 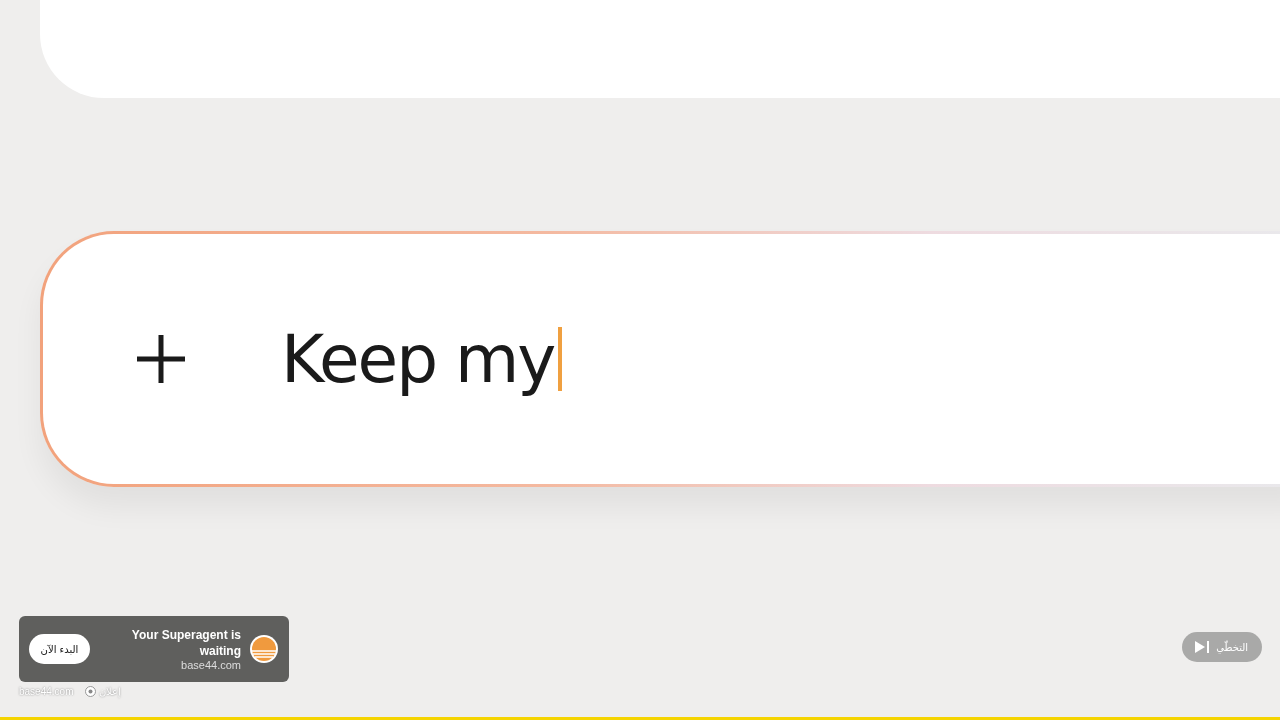 What do you see at coordinates (186, 643) in the screenshot?
I see `ad-title: Your Superagent is waiting` at bounding box center [186, 643].